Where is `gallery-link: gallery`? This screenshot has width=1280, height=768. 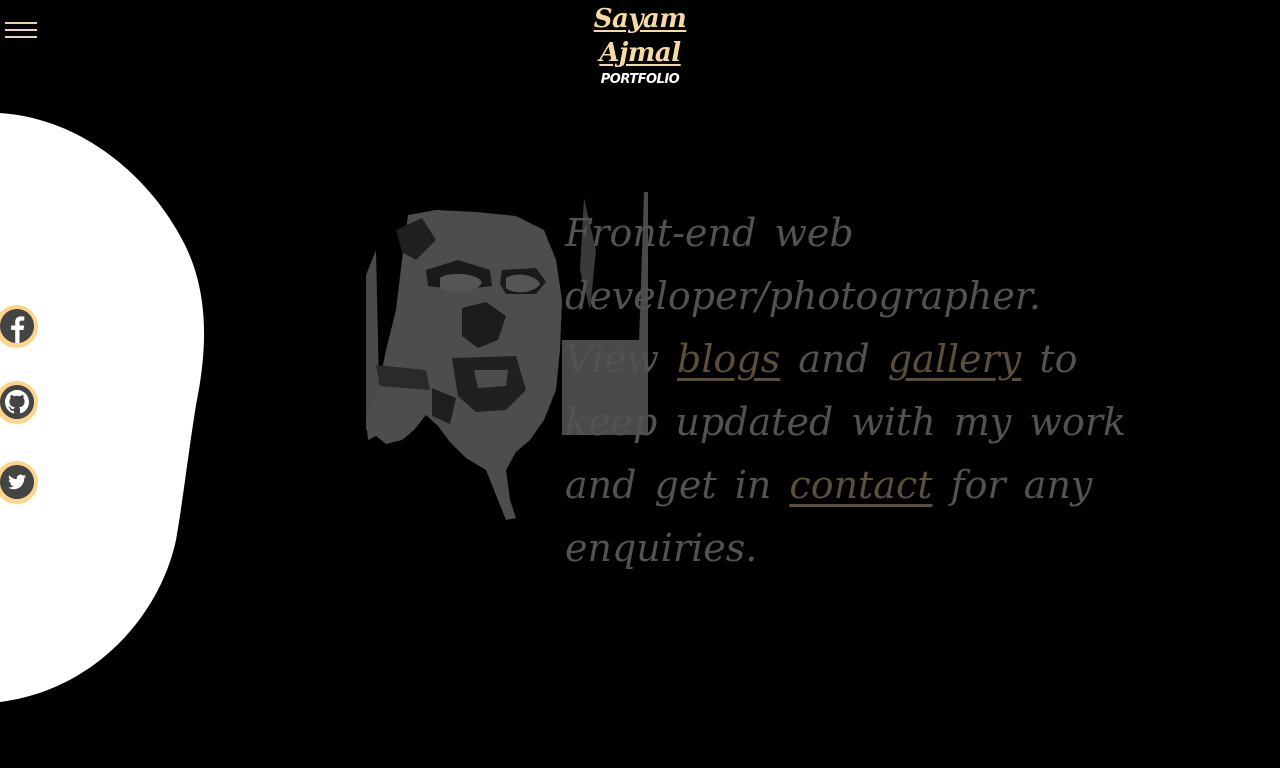
gallery-link: gallery is located at coordinates (954, 359).